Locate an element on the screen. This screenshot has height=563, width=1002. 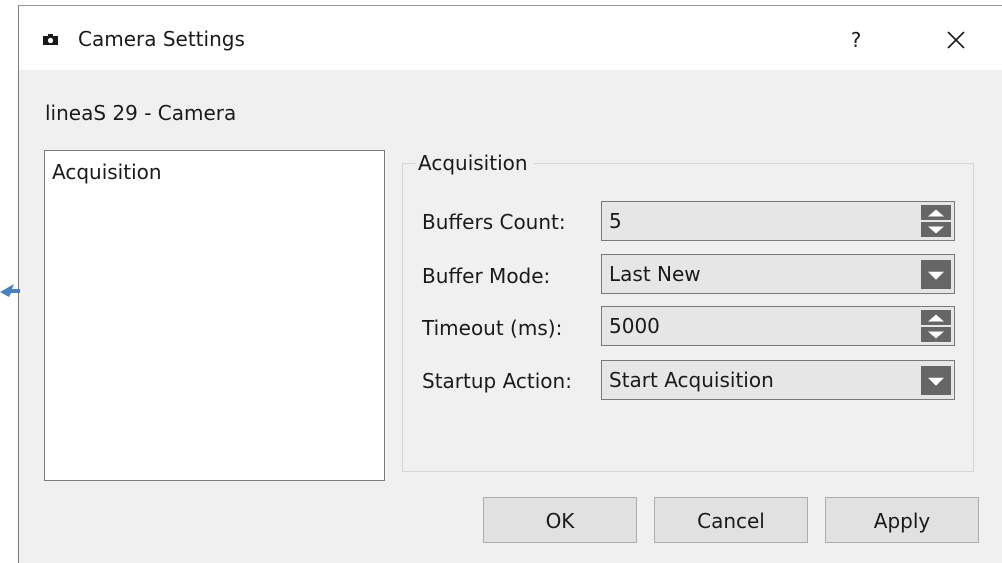
timeout-label: Timeout (ms): is located at coordinates (492, 328).